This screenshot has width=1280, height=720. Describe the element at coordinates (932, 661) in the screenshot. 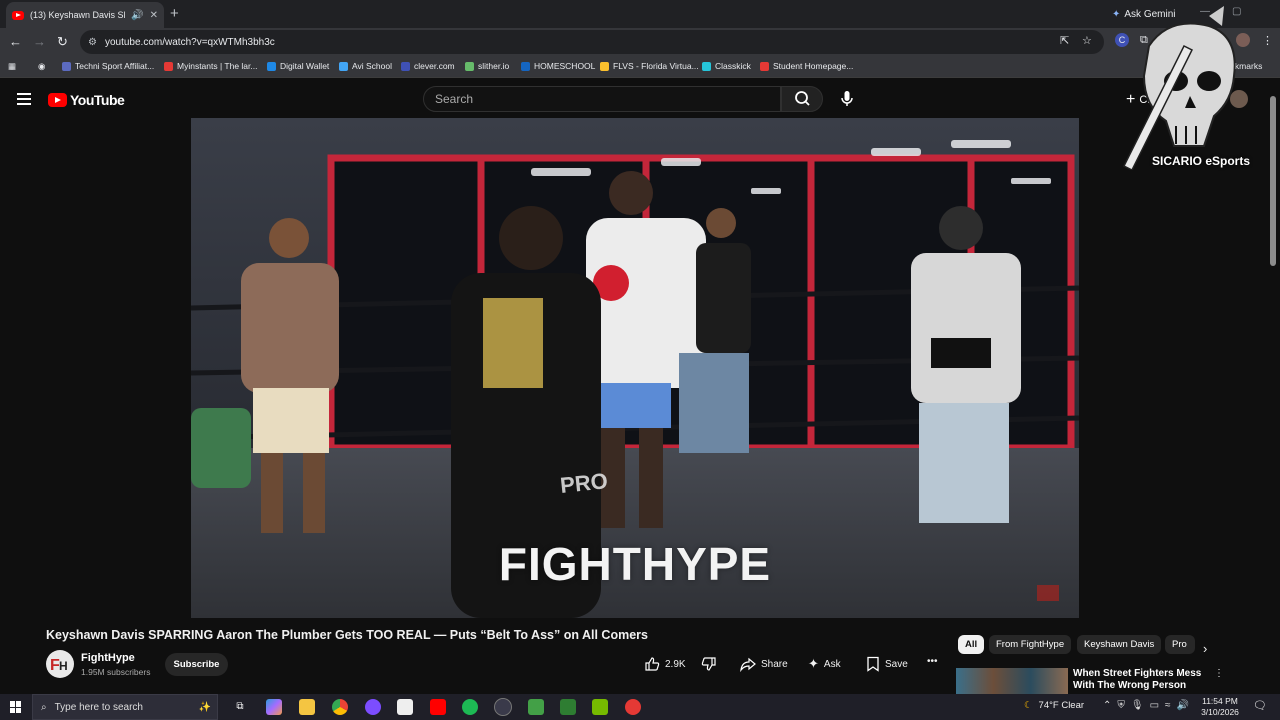

I see `more-actions-icon: •••` at that location.